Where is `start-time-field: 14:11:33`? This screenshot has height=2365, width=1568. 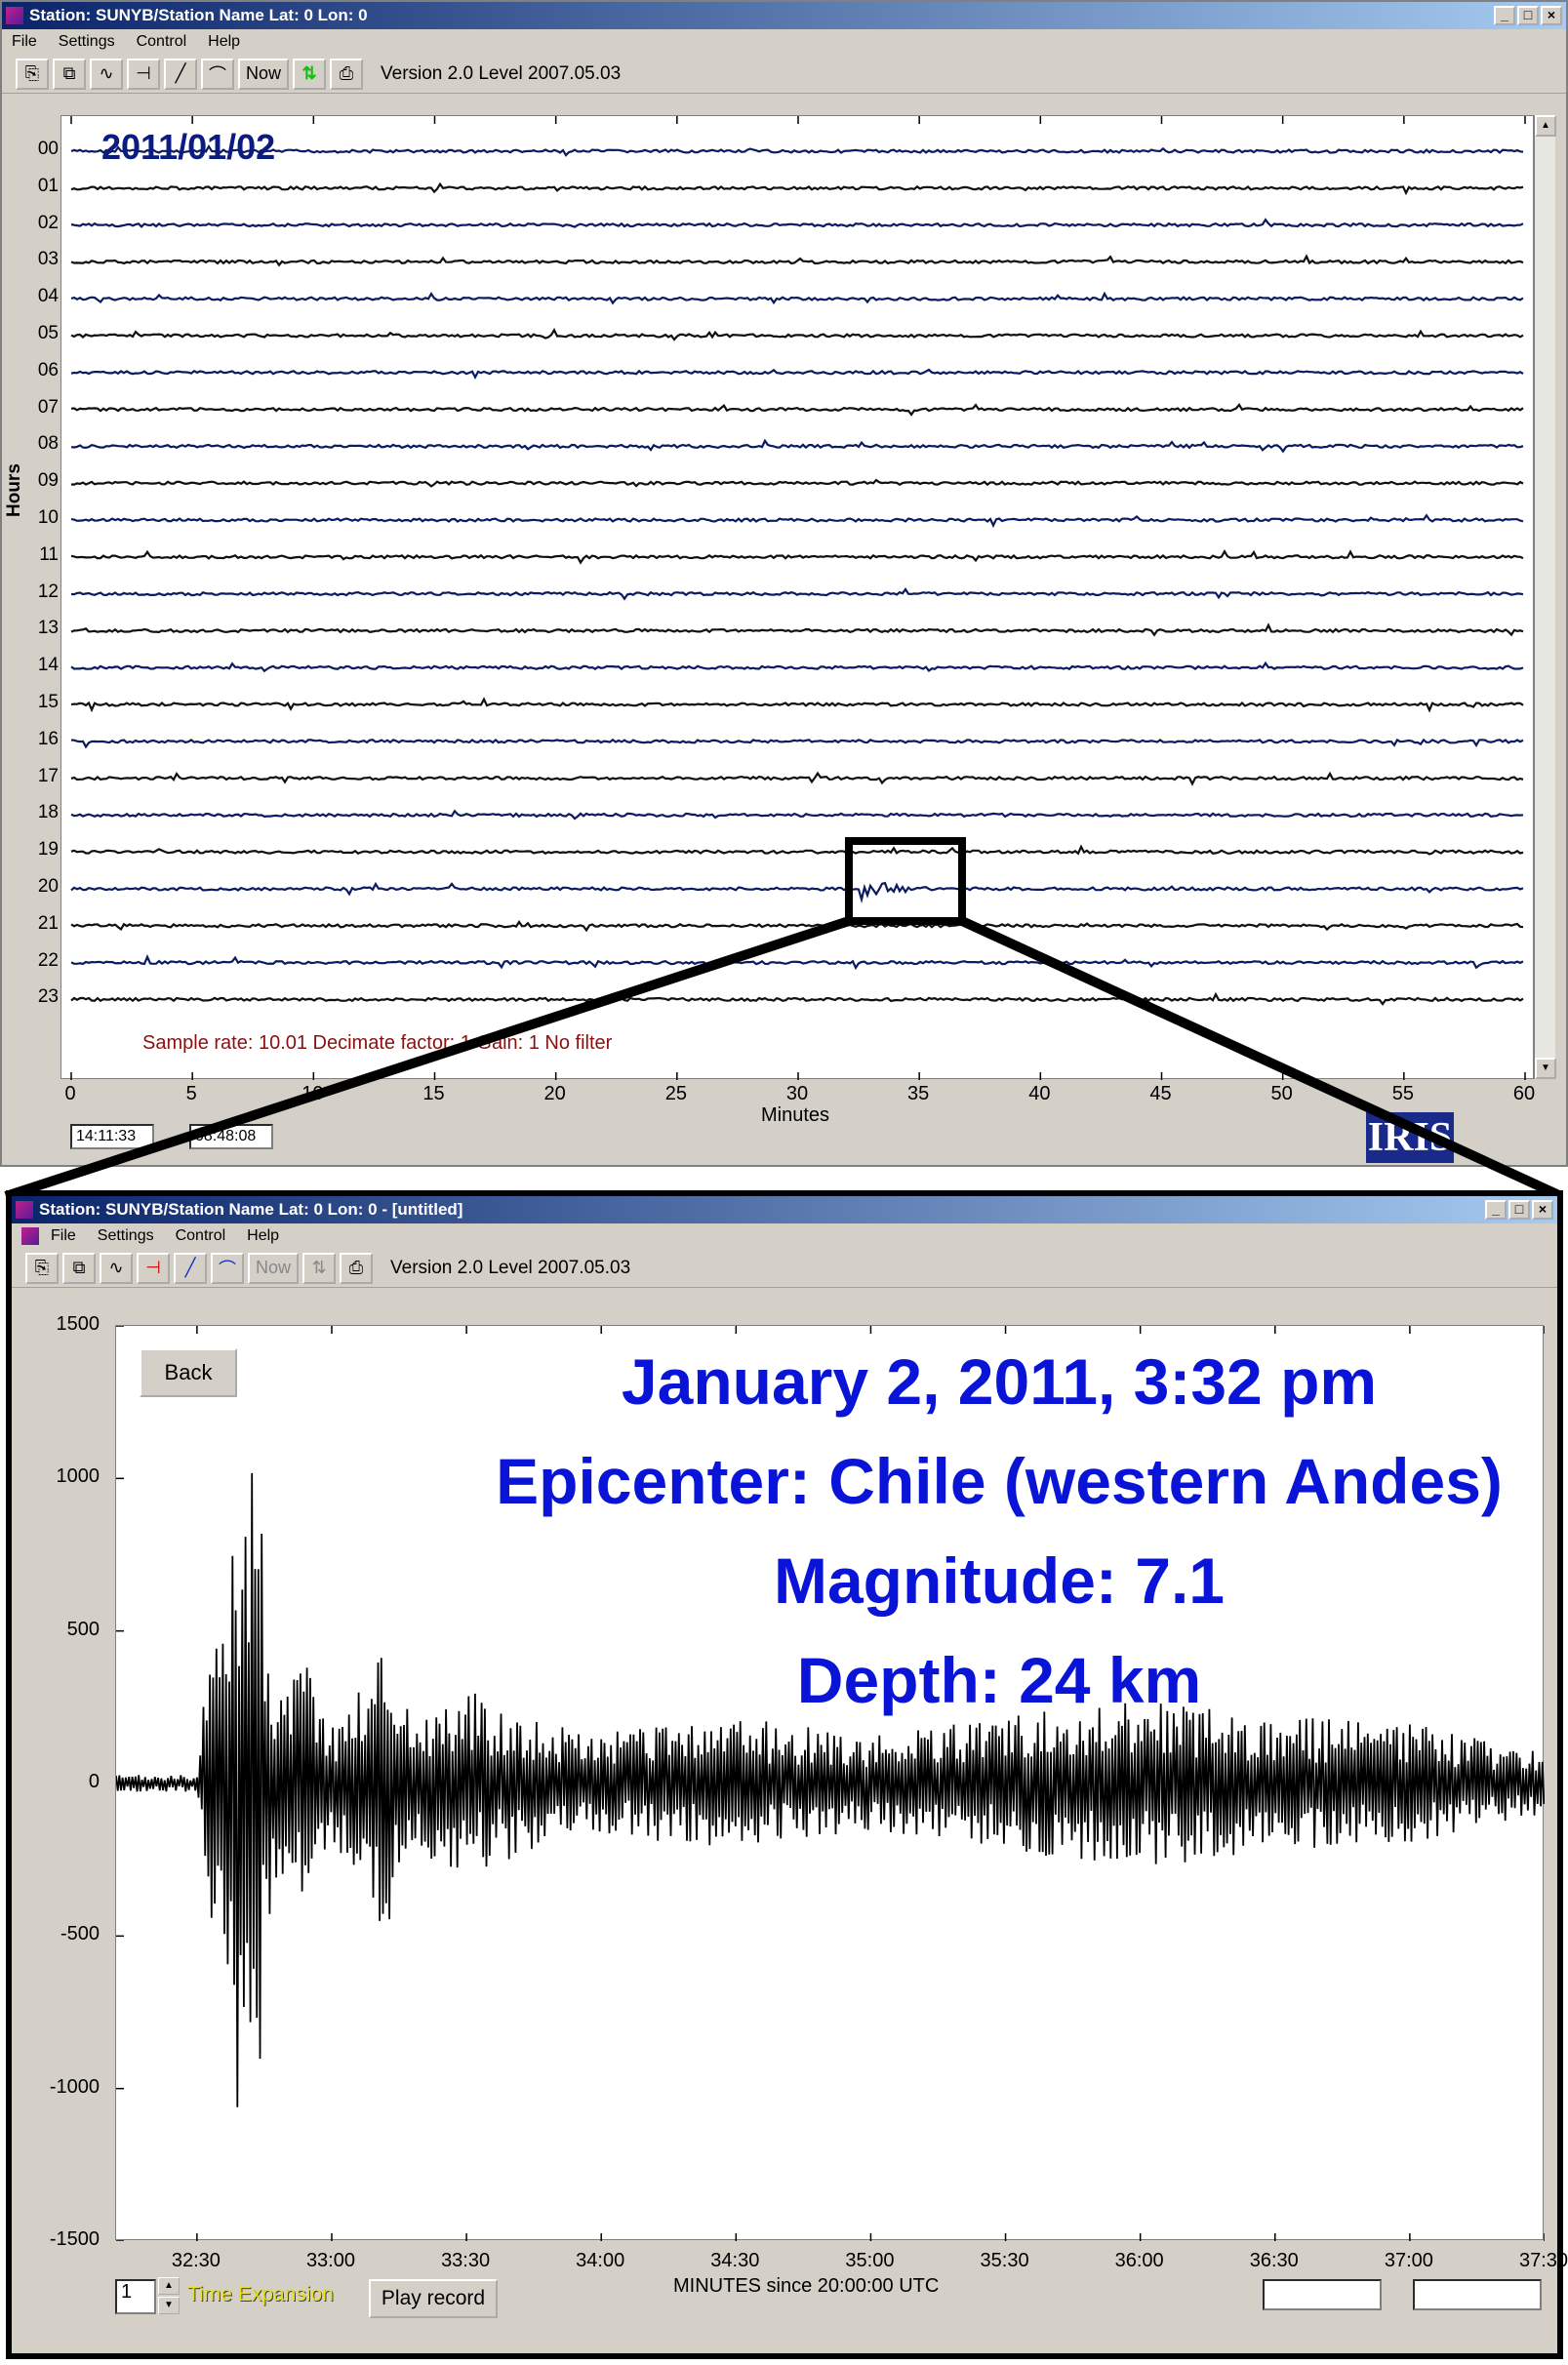
start-time-field: 14:11:33 is located at coordinates (112, 1137).